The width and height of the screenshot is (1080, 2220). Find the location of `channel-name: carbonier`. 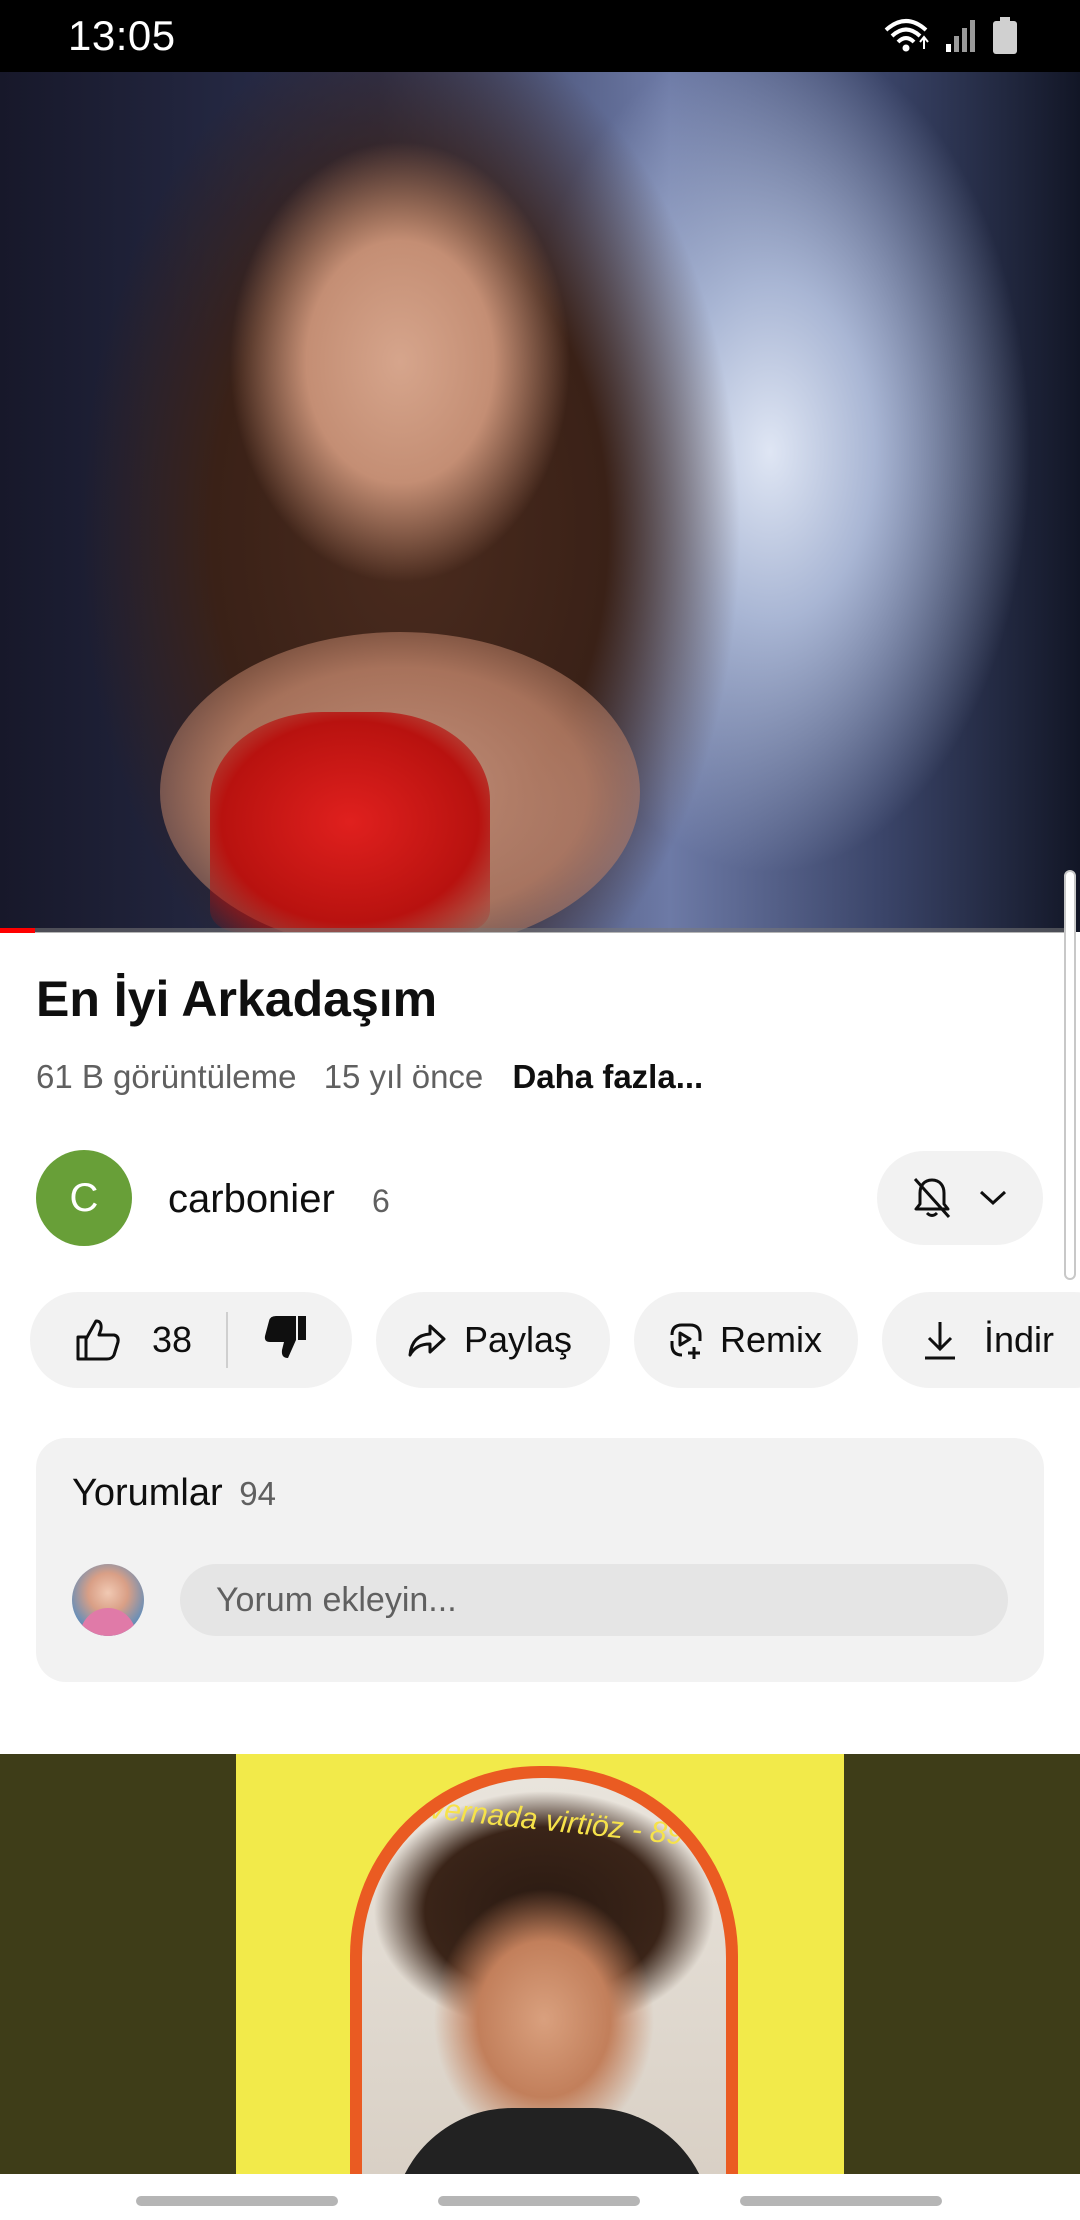

channel-name: carbonier is located at coordinates (251, 1199).